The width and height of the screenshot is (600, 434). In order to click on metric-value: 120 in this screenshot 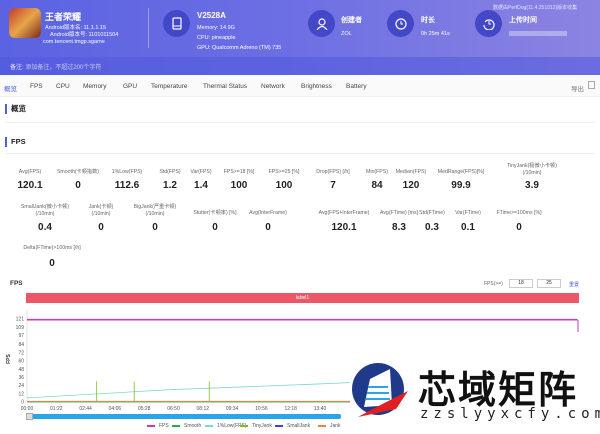, I will do `click(411, 185)`.